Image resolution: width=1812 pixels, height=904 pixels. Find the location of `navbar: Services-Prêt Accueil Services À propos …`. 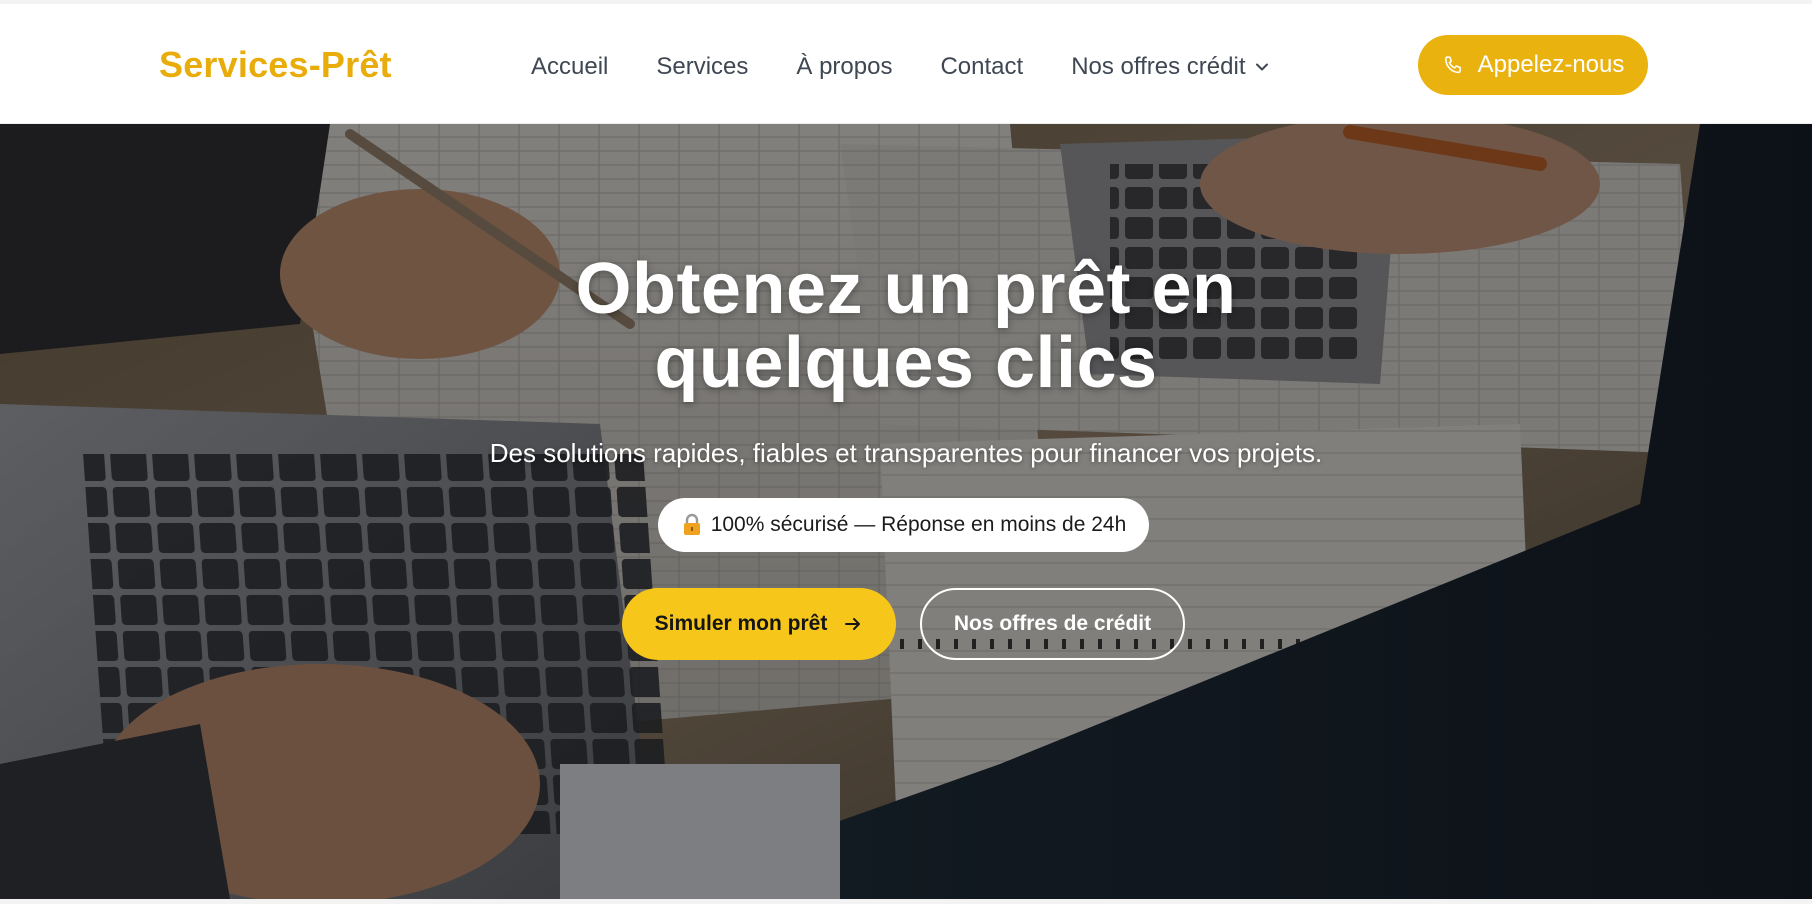

navbar: Services-Prêt Accueil Services À propos … is located at coordinates (906, 64).